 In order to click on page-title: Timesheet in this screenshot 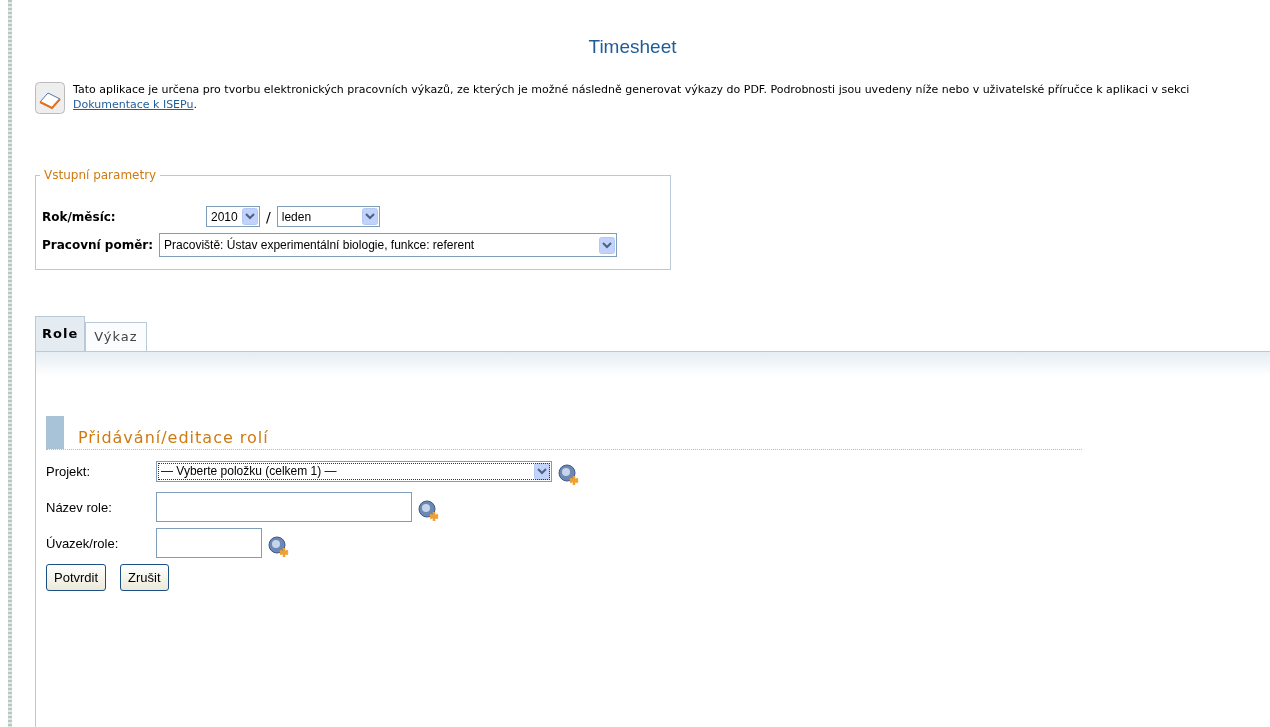, I will do `click(632, 47)`.